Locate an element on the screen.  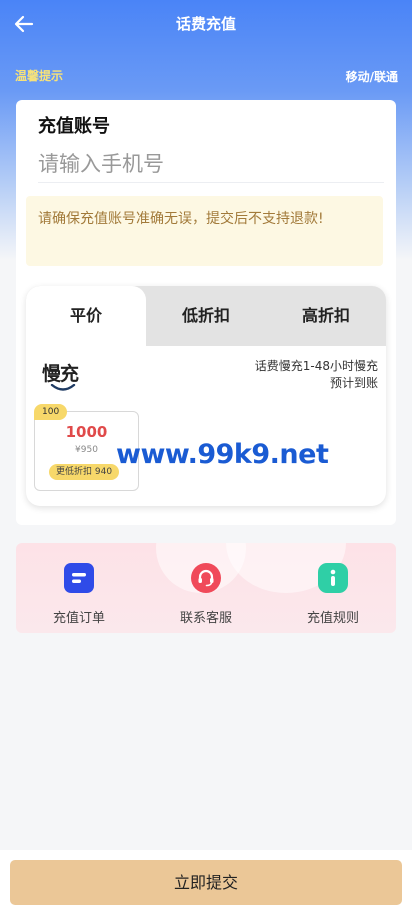
discount-tabs: 平价 低折扣 高折扣 is located at coordinates (206, 316).